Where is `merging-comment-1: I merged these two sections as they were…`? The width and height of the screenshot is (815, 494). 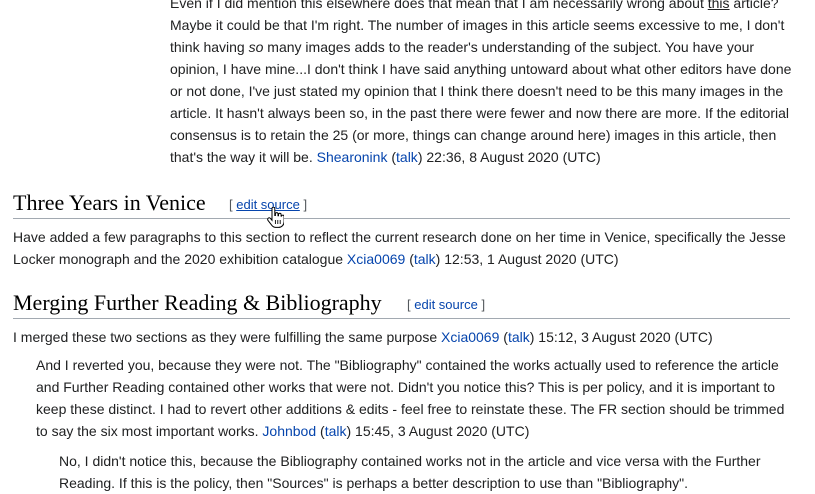
merging-comment-1: I merged these two sections as they were… is located at coordinates (363, 337).